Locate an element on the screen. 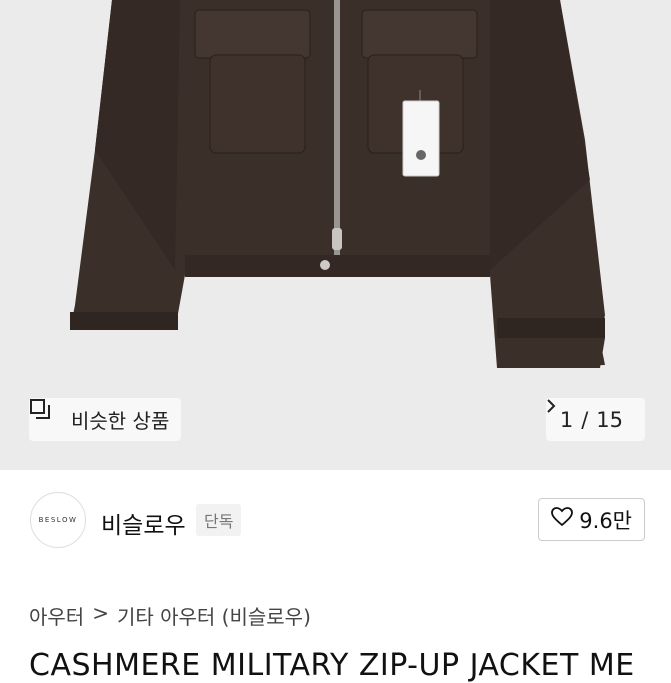 This screenshot has height=683, width=671. like-button: 9.6만 is located at coordinates (591, 519).